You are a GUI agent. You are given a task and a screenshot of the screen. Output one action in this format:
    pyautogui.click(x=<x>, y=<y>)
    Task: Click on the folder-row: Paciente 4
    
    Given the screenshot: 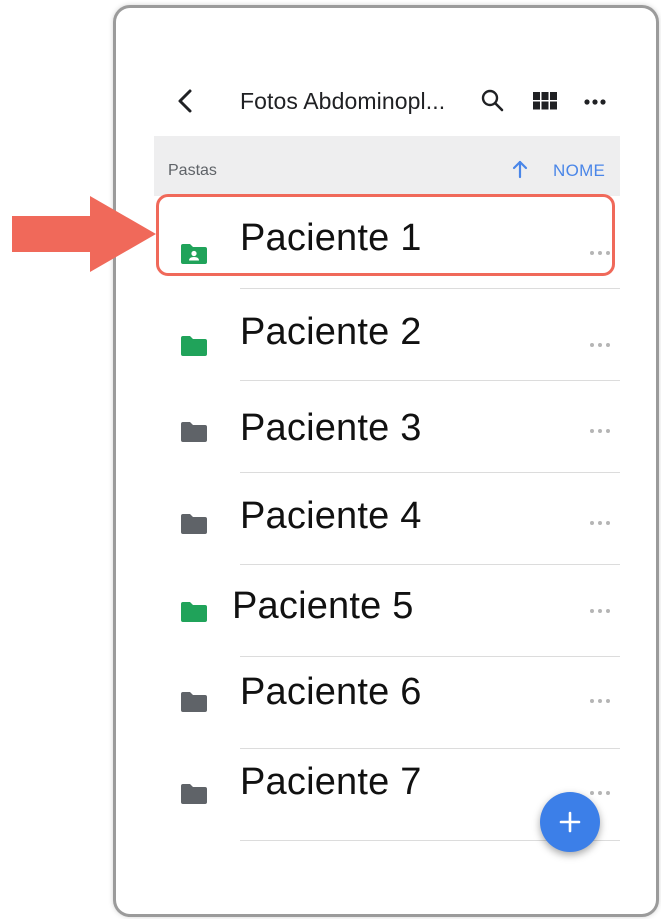 What is the action you would take?
    pyautogui.click(x=387, y=519)
    